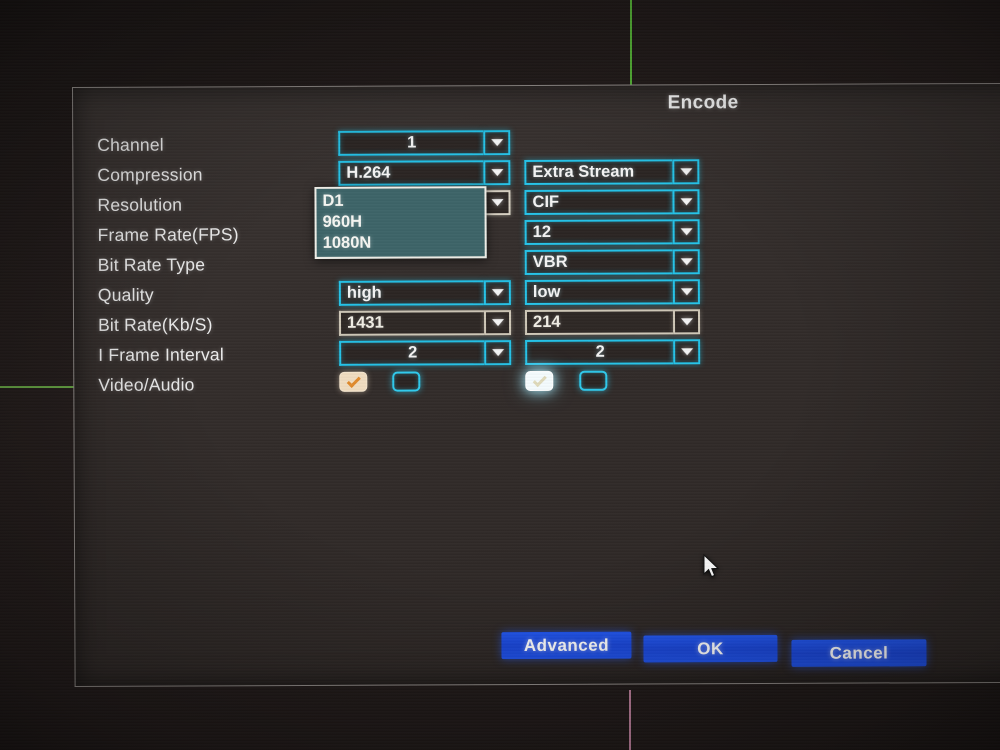 The image size is (1000, 750). What do you see at coordinates (146, 384) in the screenshot?
I see `label-video-audio: Video/Audio` at bounding box center [146, 384].